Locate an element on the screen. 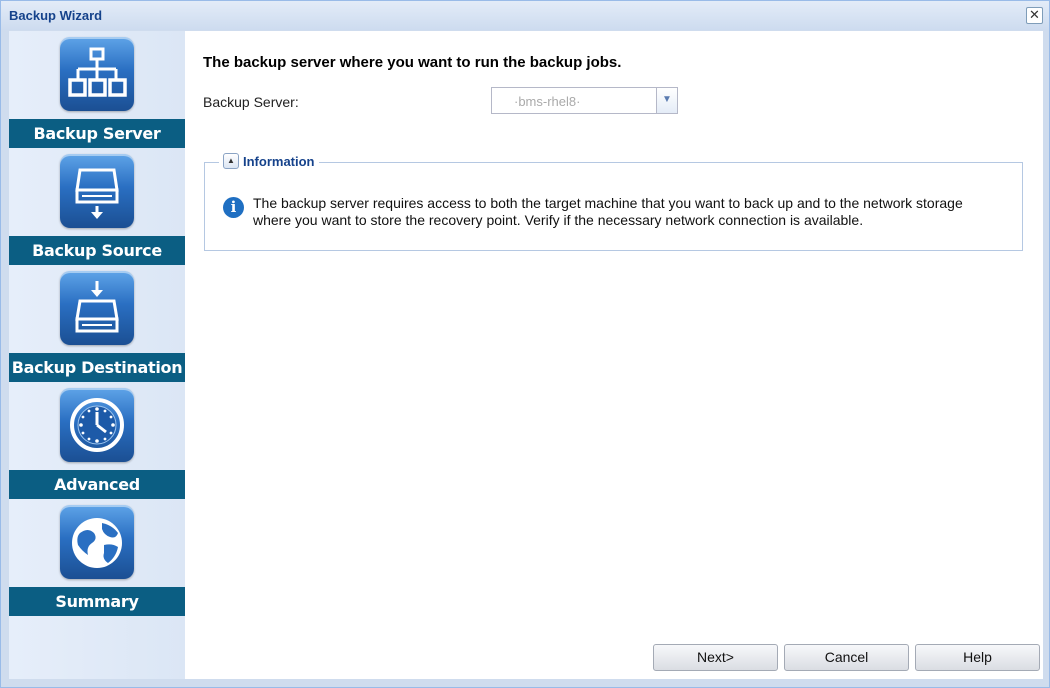 This screenshot has width=1050, height=688. help-button: Help is located at coordinates (977, 657).